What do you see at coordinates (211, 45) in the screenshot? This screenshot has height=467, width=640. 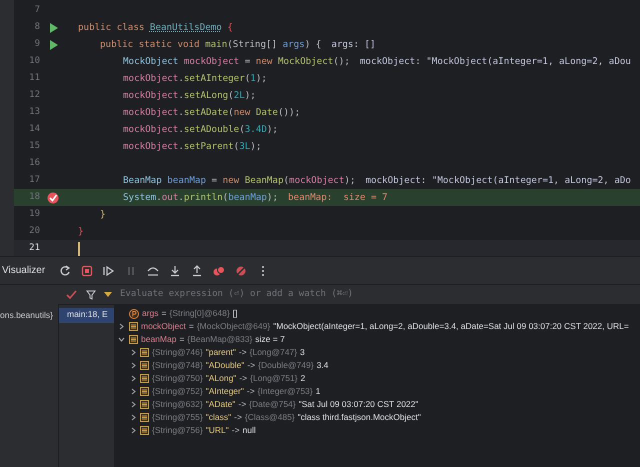 I see `code-line: public static void main(String[] args) {` at bounding box center [211, 45].